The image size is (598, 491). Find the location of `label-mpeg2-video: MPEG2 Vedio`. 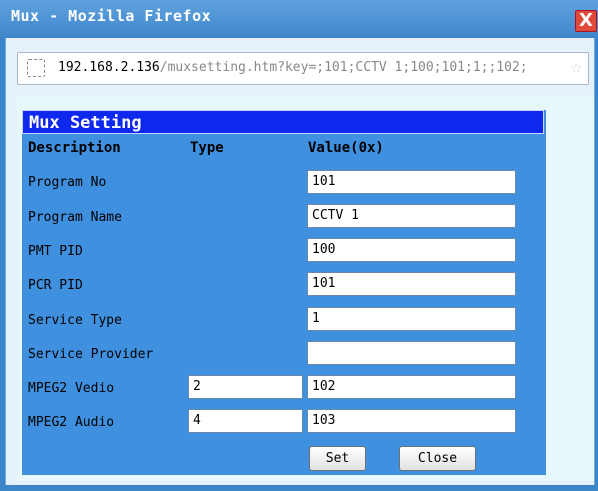

label-mpeg2-video: MPEG2 Vedio is located at coordinates (71, 388).